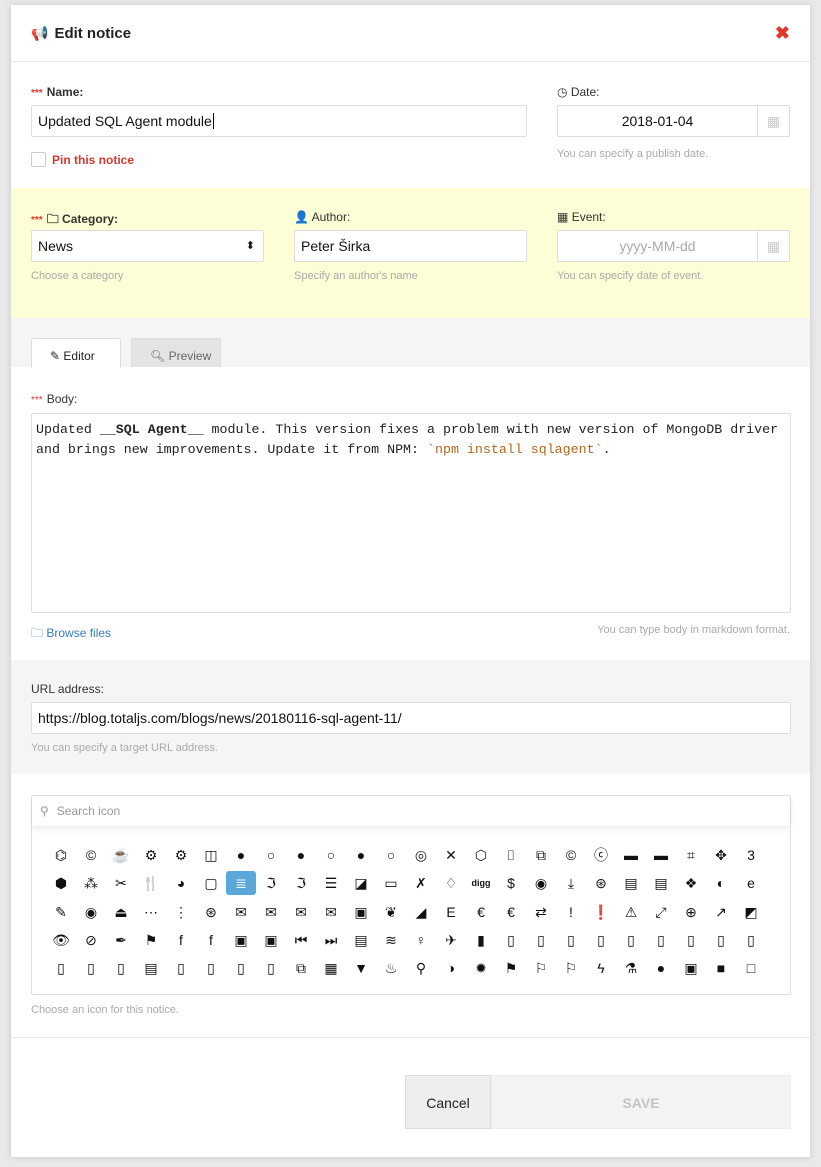  Describe the element at coordinates (147, 246) in the screenshot. I see `category-select: News ⬍` at that location.